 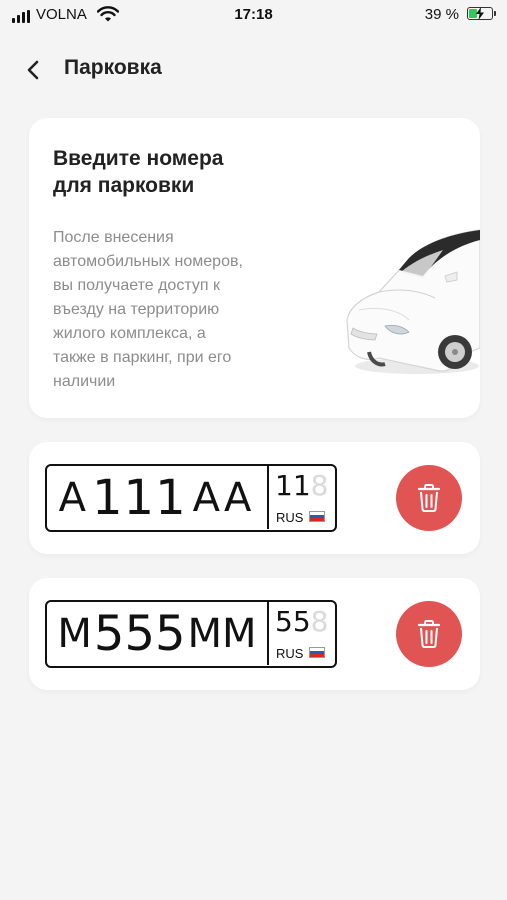 I want to click on plate-number: М 555 ММ, so click(x=158, y=633).